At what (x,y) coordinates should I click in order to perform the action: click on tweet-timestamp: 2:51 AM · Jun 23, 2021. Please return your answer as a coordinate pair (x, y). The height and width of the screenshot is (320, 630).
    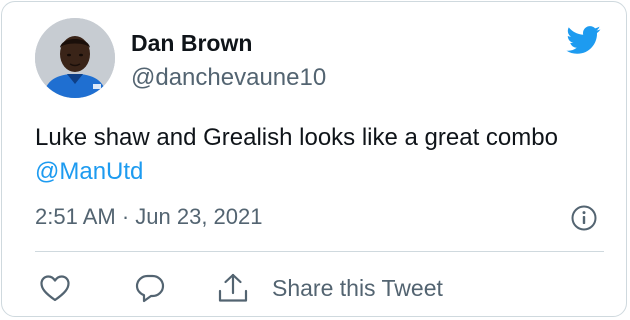
    Looking at the image, I should click on (149, 217).